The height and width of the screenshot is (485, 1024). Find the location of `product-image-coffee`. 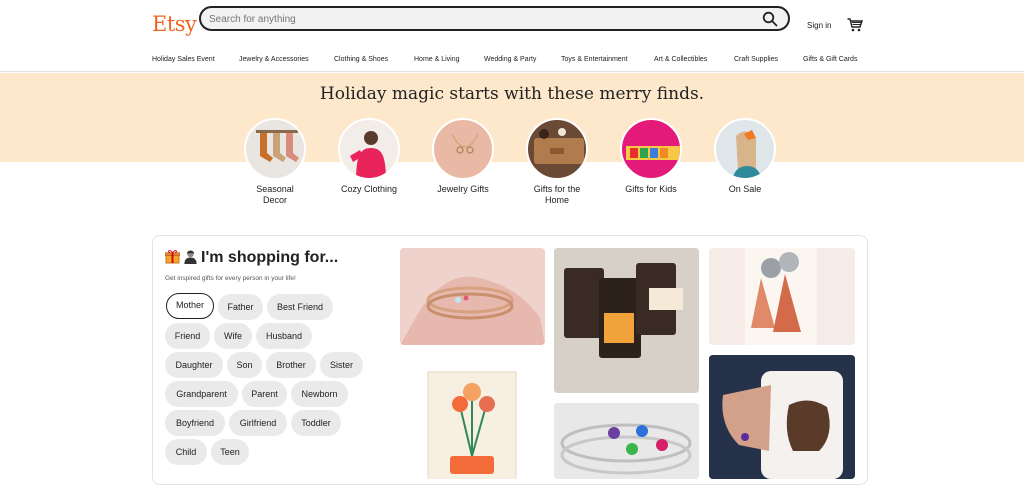

product-image-coffee is located at coordinates (626, 320).